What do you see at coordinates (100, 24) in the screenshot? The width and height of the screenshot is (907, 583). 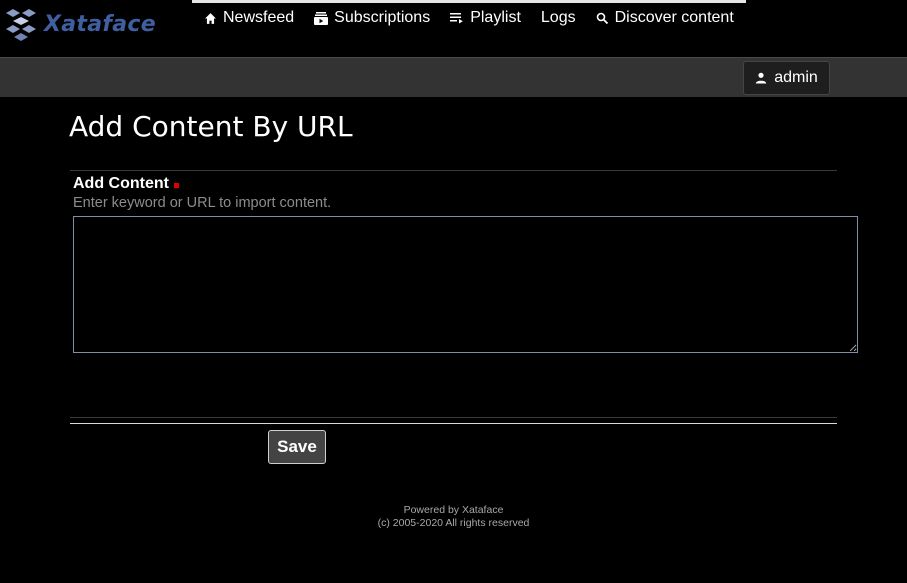 I see `brand-name: Xataface` at bounding box center [100, 24].